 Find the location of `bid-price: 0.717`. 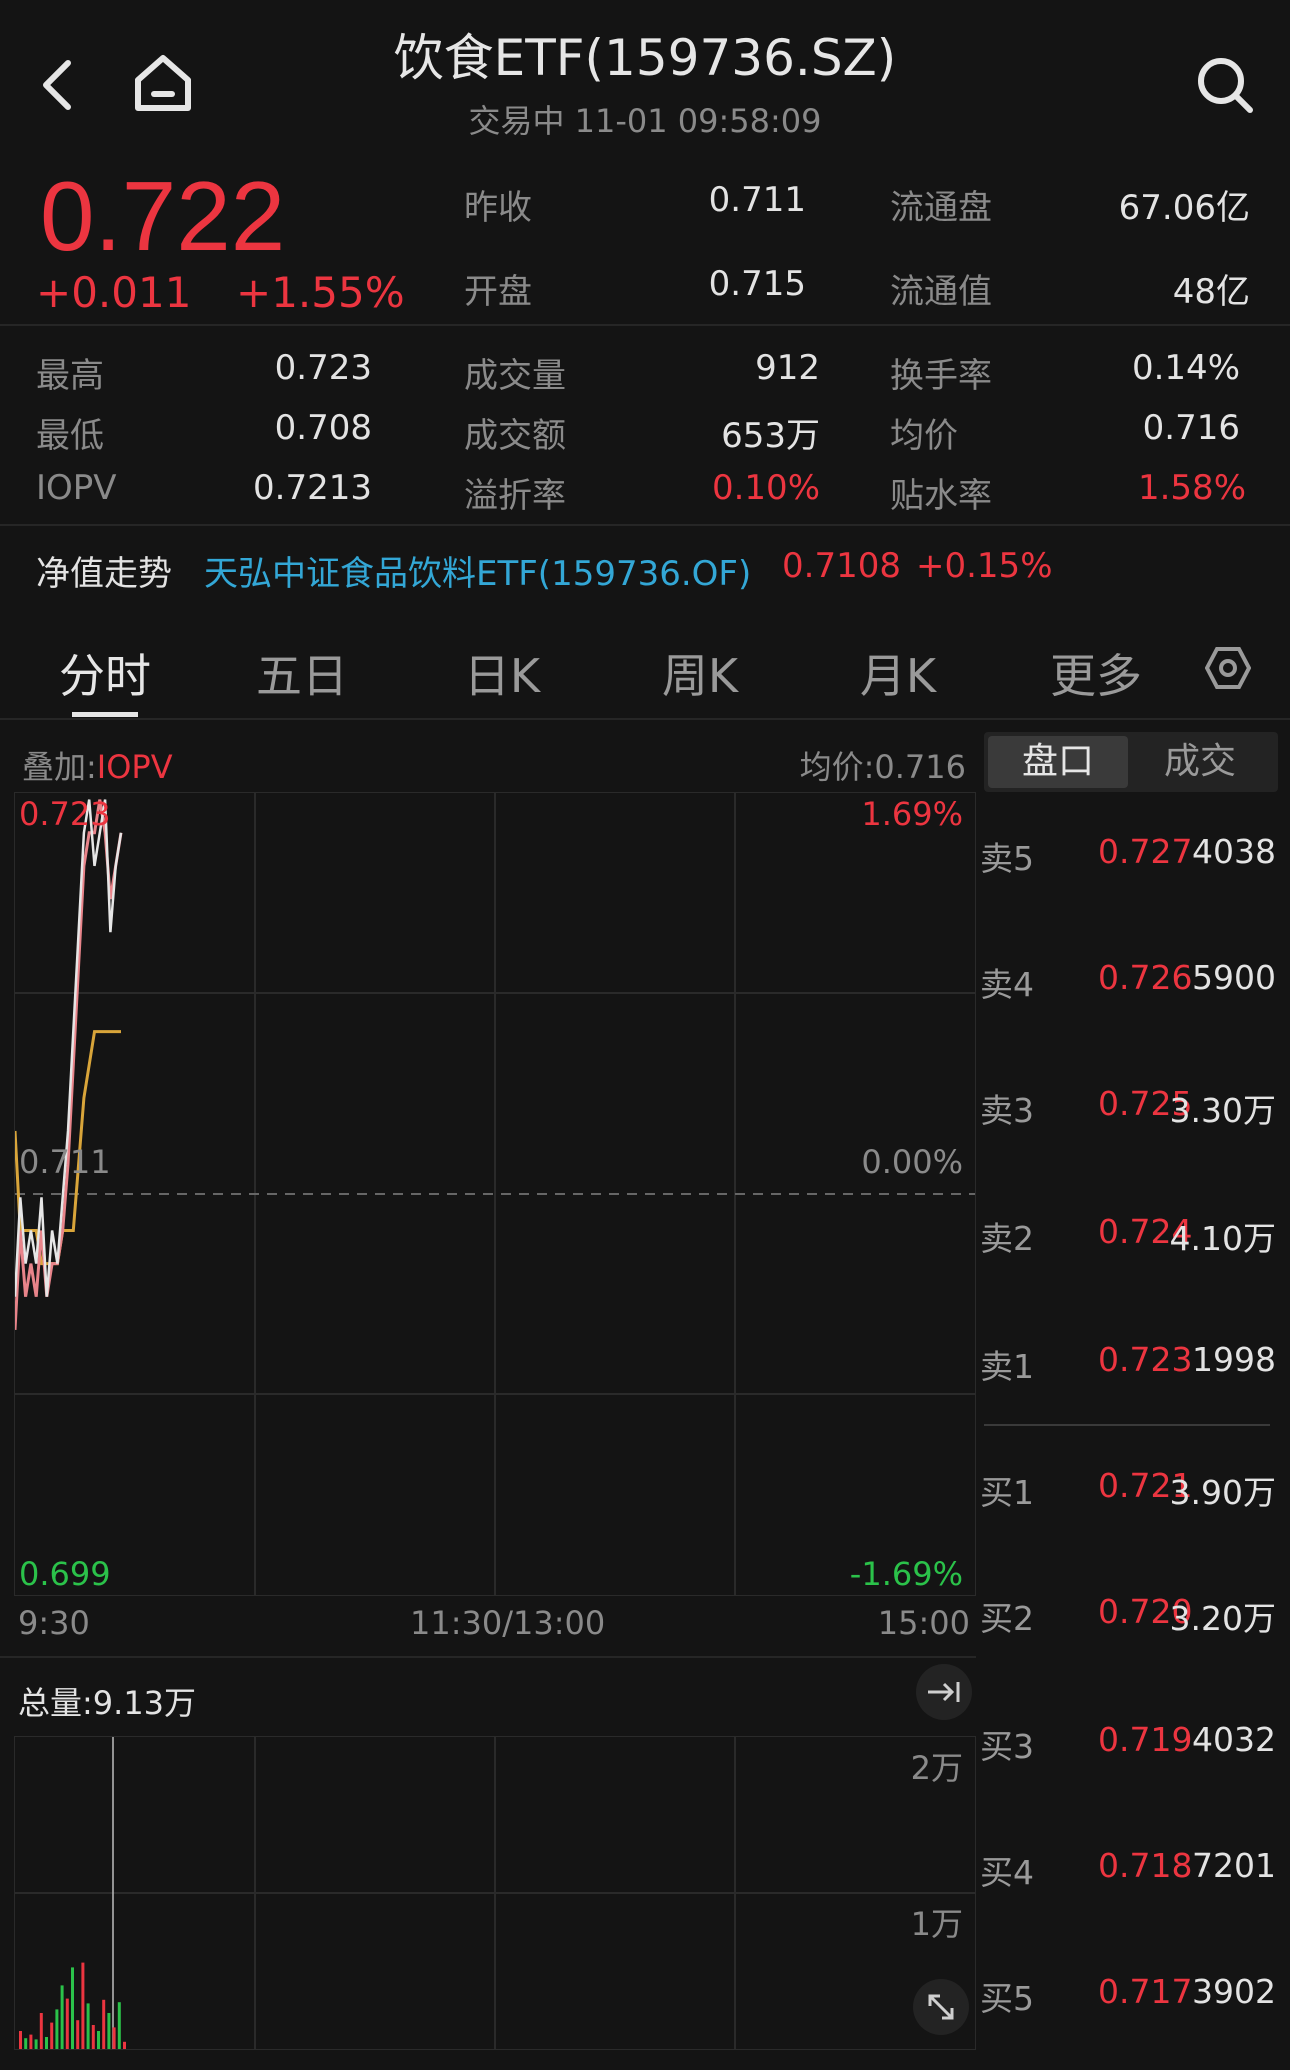

bid-price: 0.717 is located at coordinates (1145, 1991).